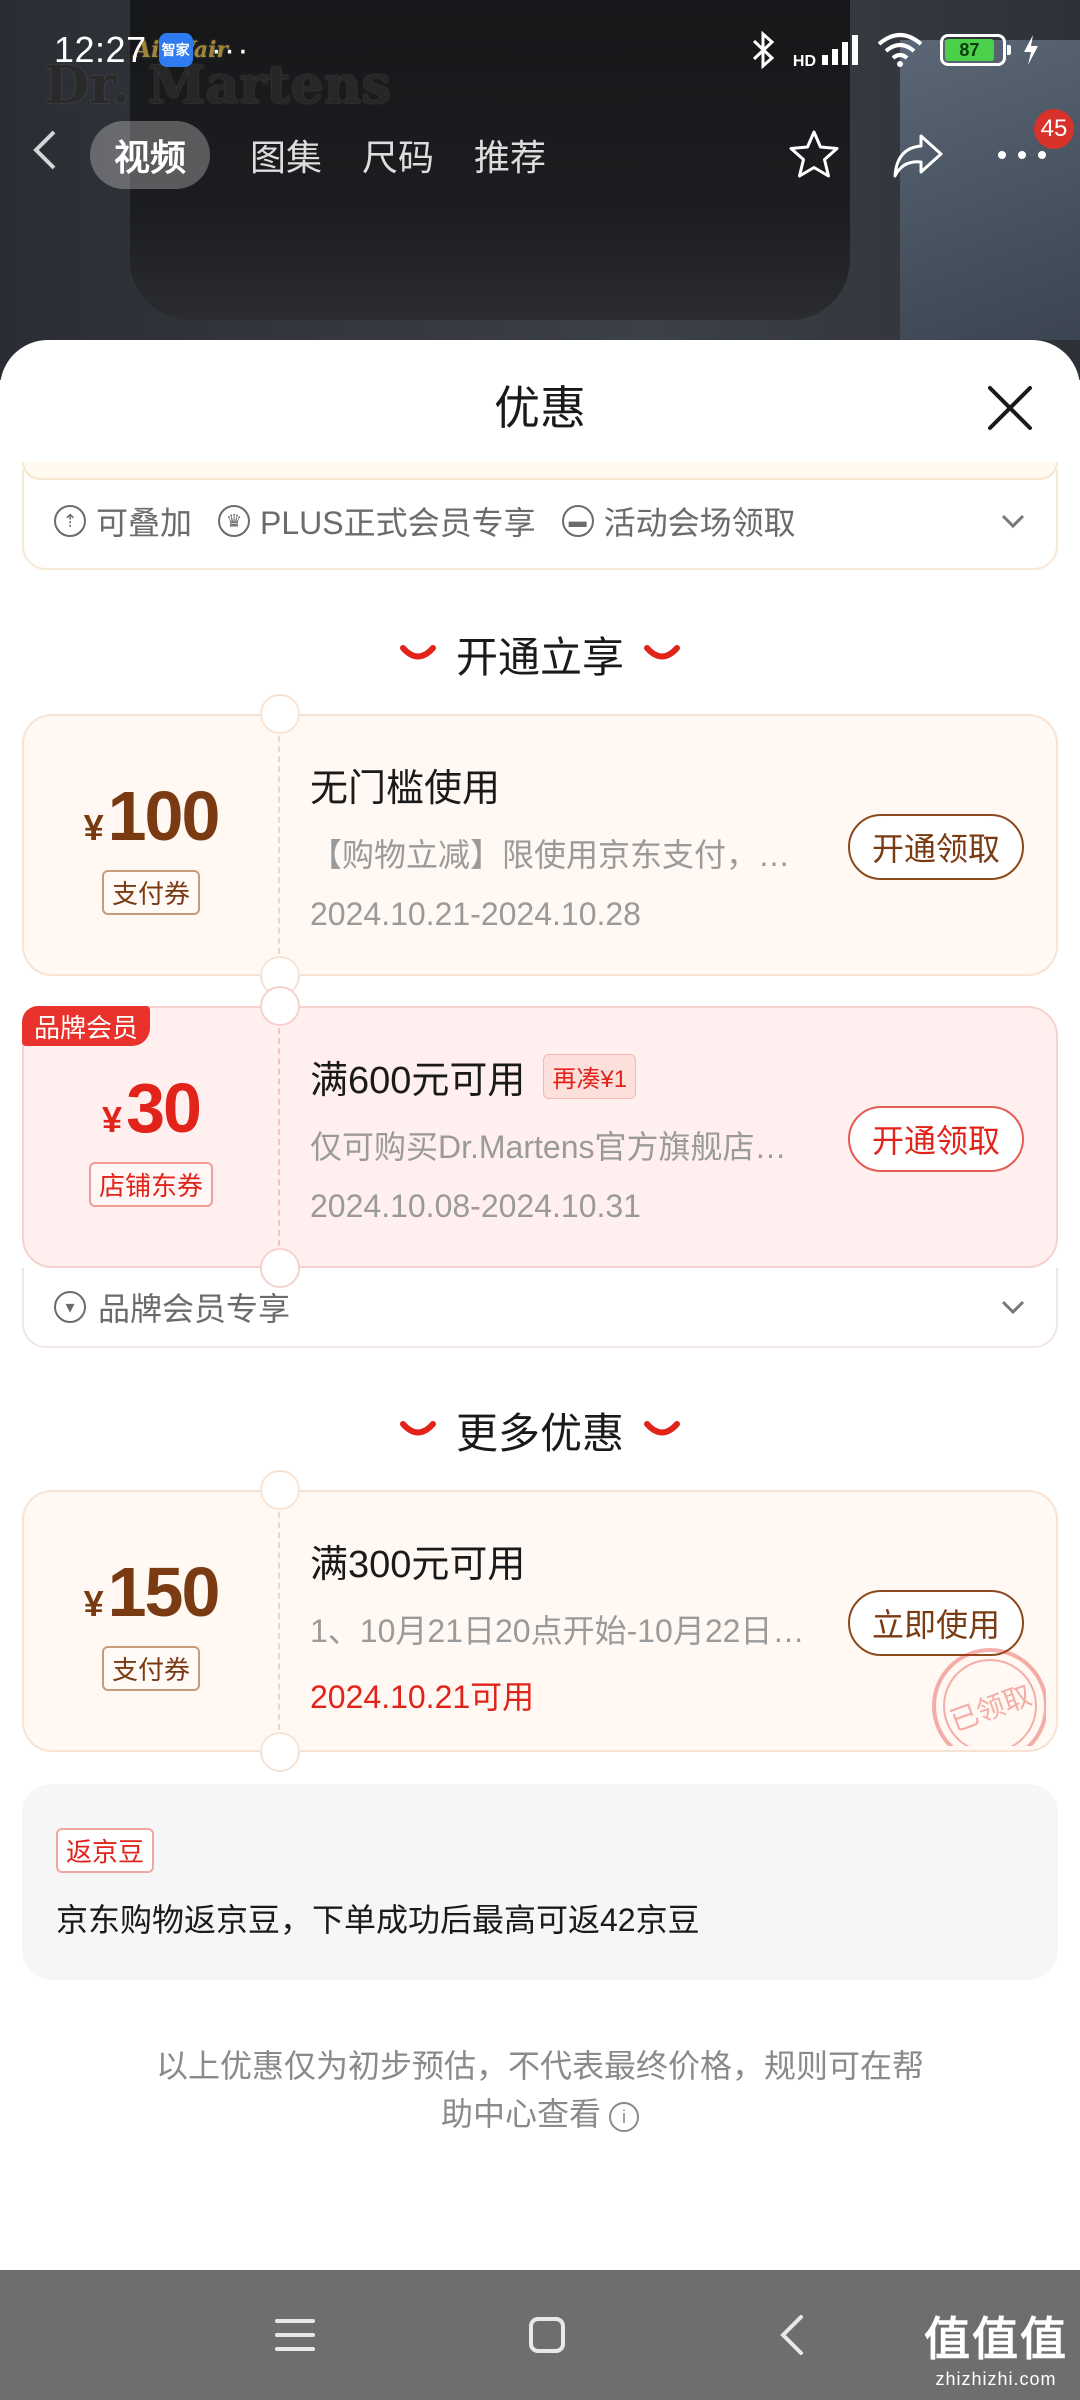  I want to click on crown-icon: ♛, so click(234, 521).